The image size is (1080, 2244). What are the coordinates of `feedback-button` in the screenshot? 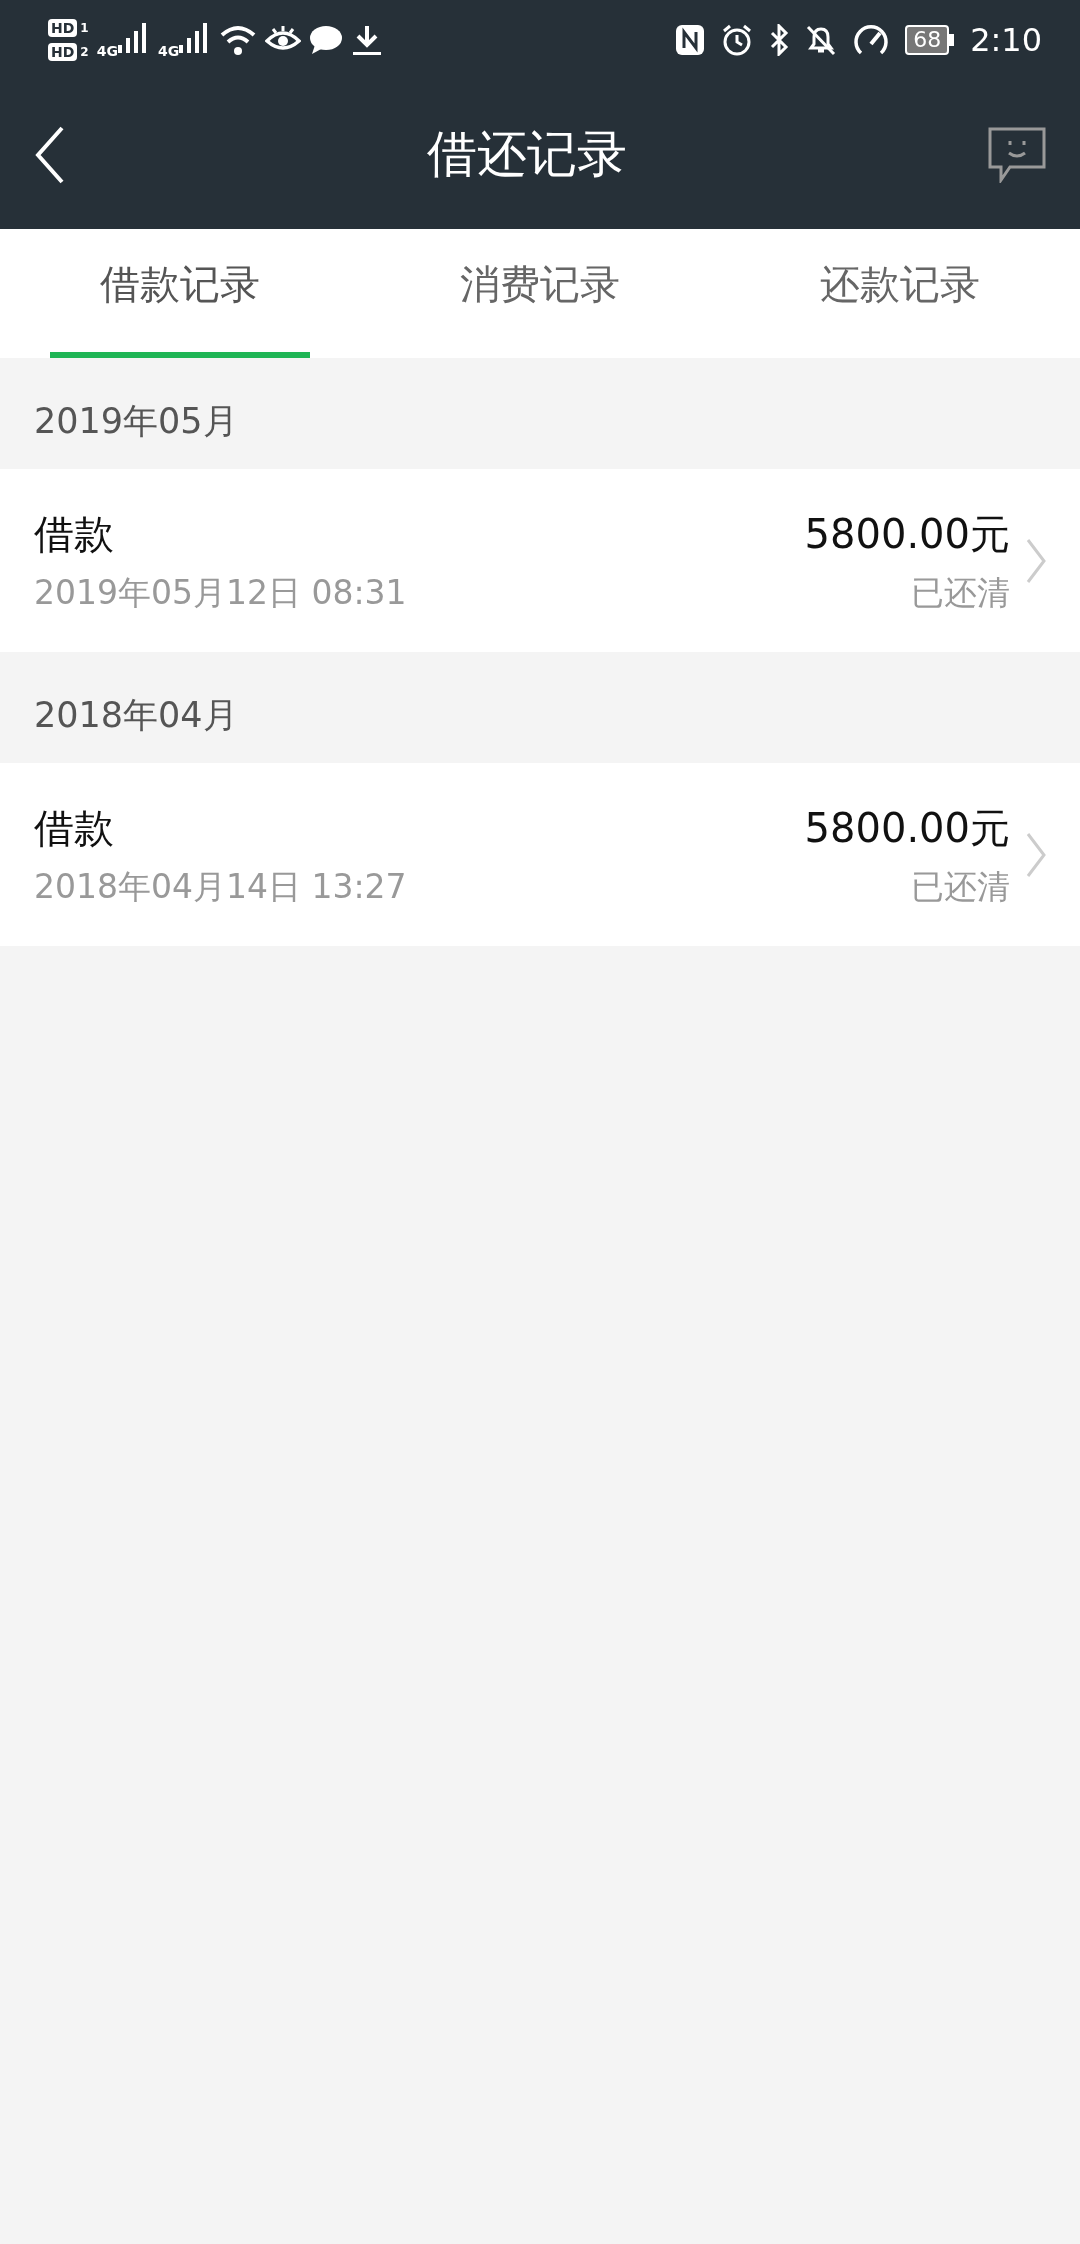 It's located at (1017, 154).